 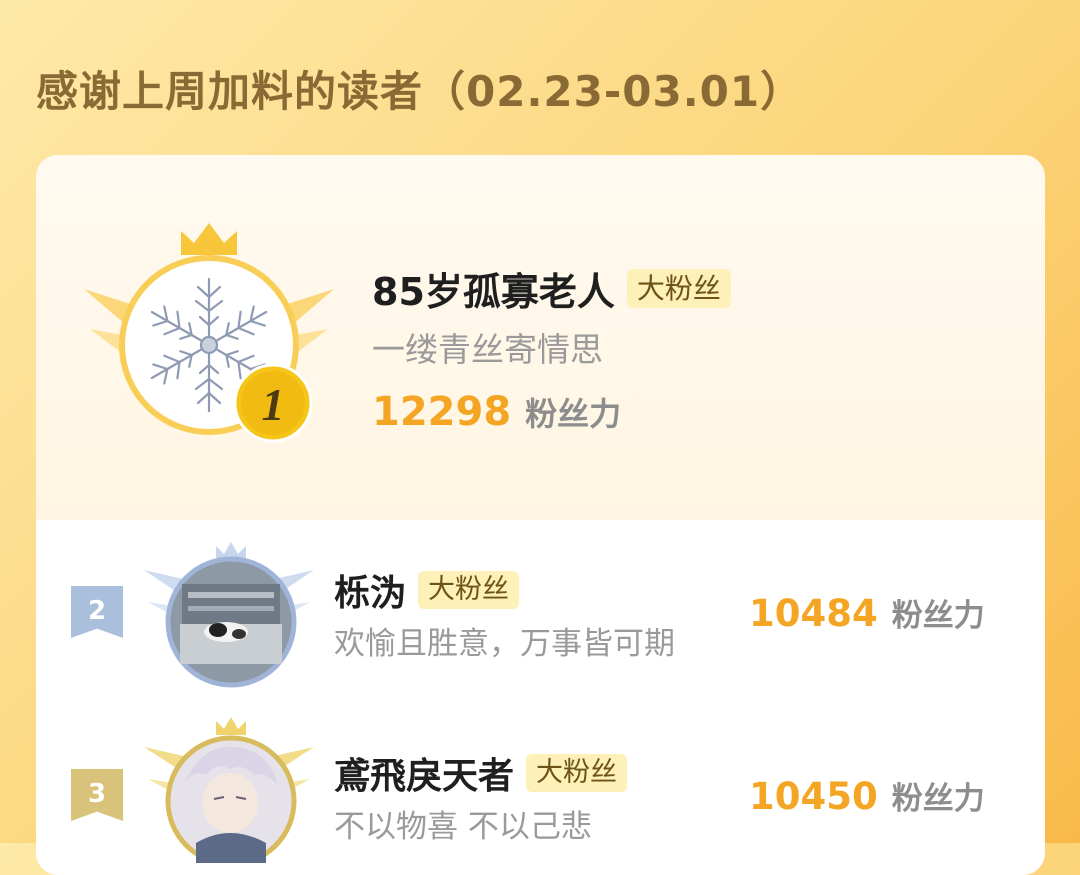 What do you see at coordinates (469, 590) in the screenshot?
I see `reader-2-fan-badge: 大粉丝` at bounding box center [469, 590].